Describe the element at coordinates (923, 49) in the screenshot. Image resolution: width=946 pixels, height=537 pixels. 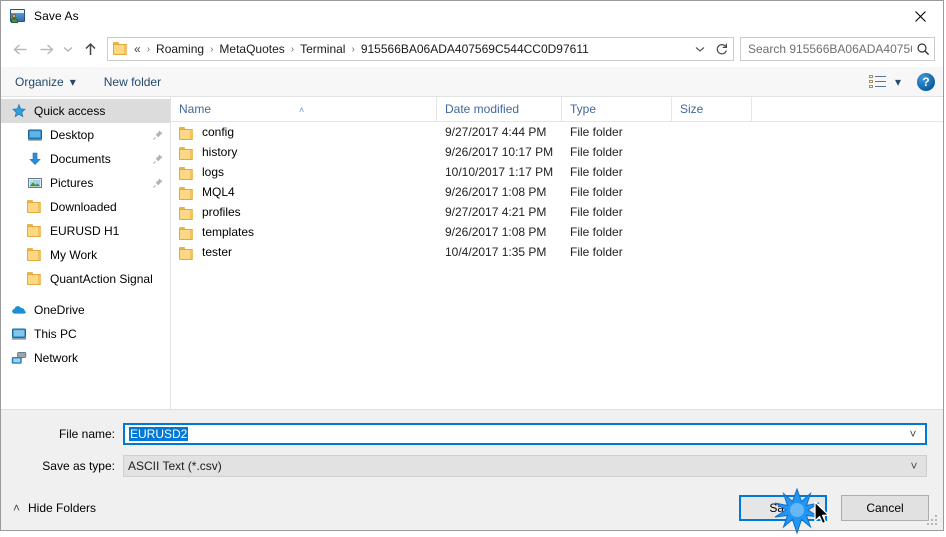
I see `search-icon` at that location.